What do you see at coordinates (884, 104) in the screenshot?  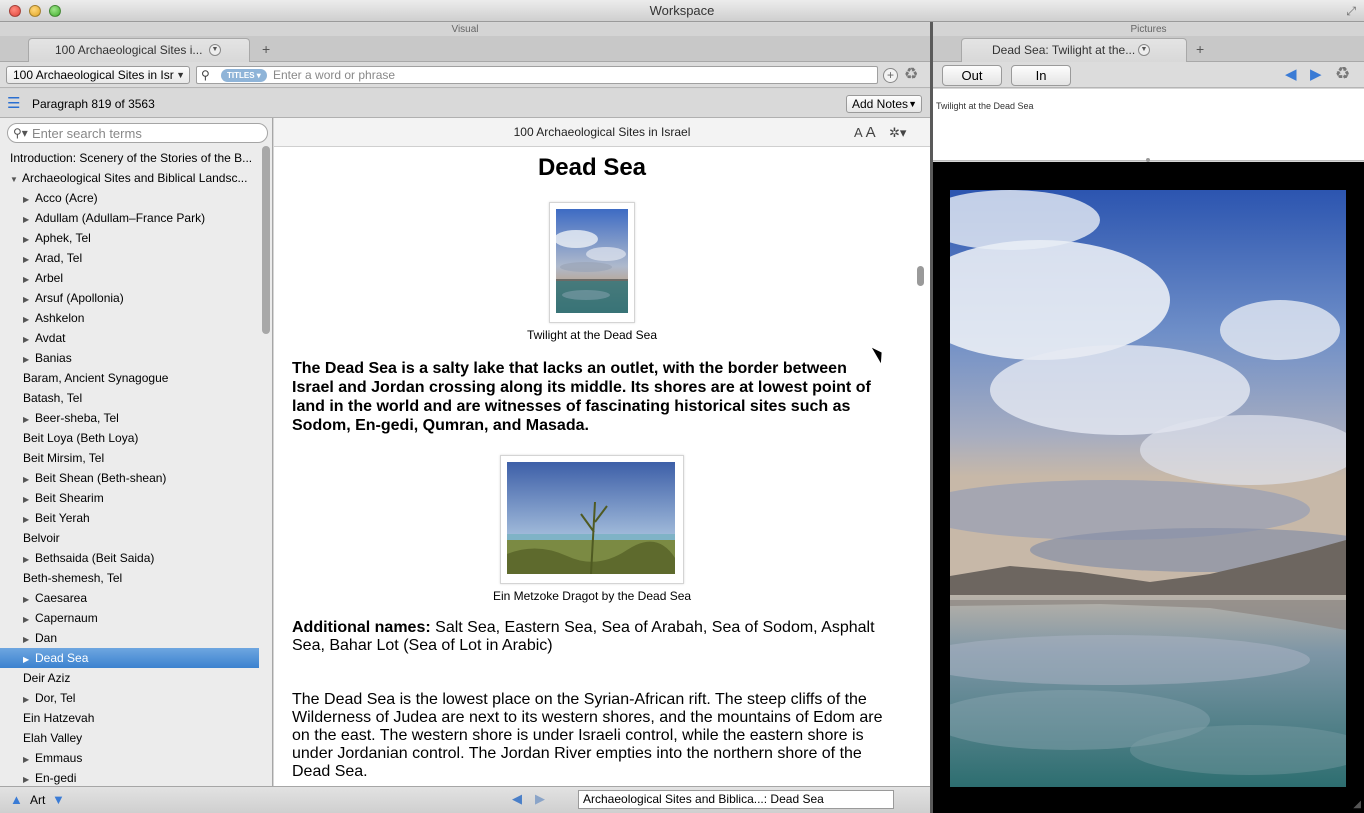 I see `add-notes-button: Add Notes ▼` at bounding box center [884, 104].